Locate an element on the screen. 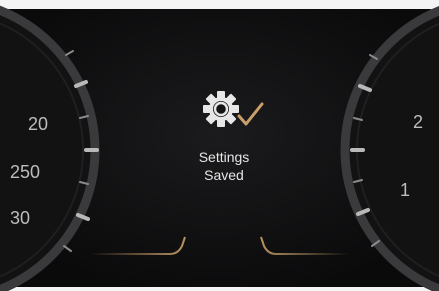  left-gauge-label-1: 20 is located at coordinates (38, 124).